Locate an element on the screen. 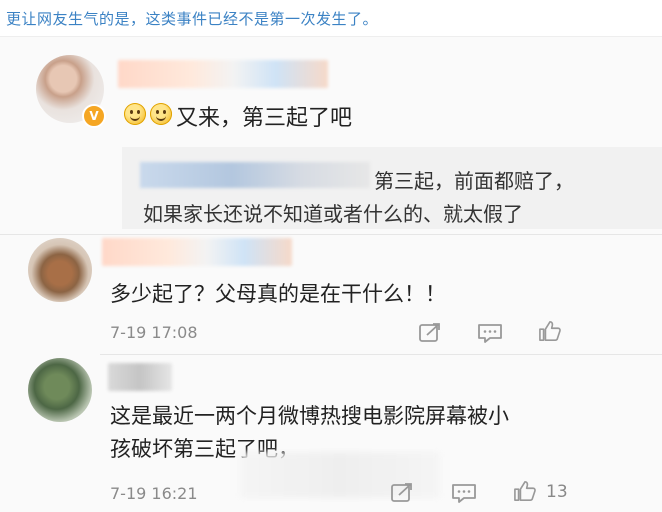  comment-text: 又来，第三起了吧 is located at coordinates (264, 118).